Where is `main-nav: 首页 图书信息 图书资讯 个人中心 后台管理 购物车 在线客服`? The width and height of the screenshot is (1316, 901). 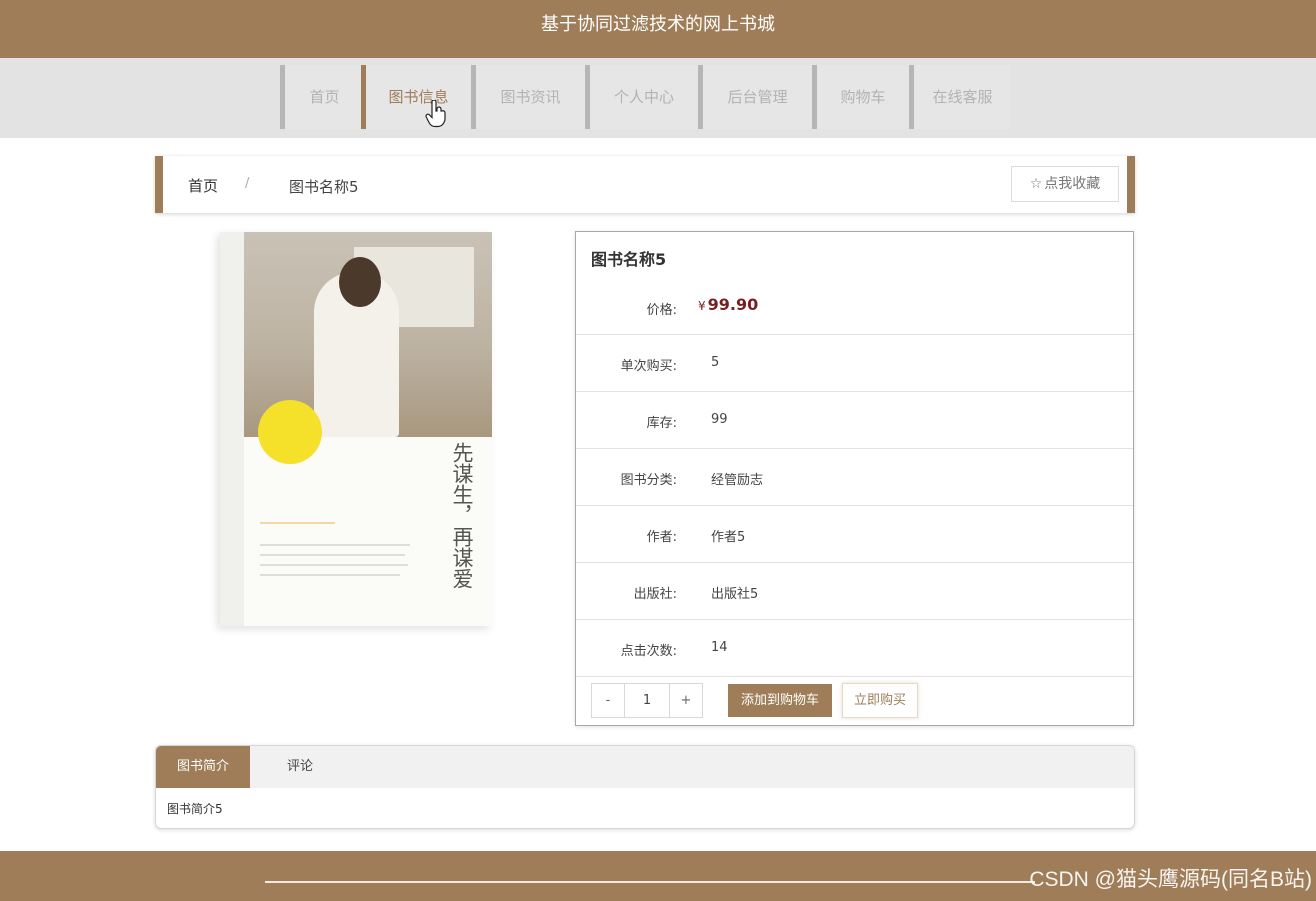
main-nav: 首页 图书信息 图书资讯 个人中心 后台管理 购物车 在线客服 is located at coordinates (658, 98).